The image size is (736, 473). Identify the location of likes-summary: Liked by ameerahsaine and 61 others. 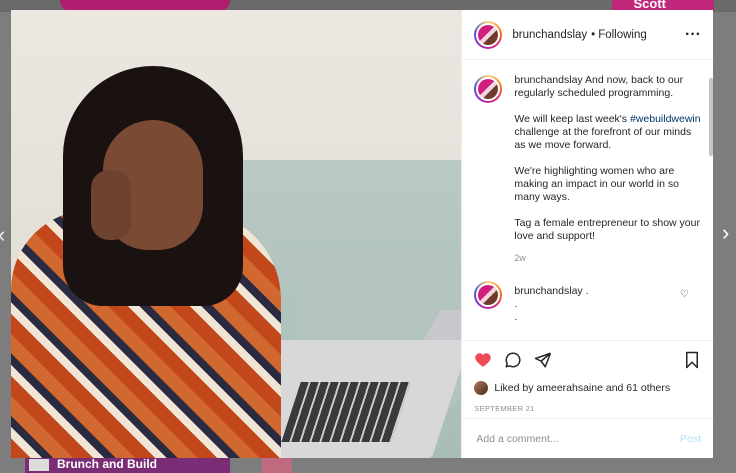
(587, 388).